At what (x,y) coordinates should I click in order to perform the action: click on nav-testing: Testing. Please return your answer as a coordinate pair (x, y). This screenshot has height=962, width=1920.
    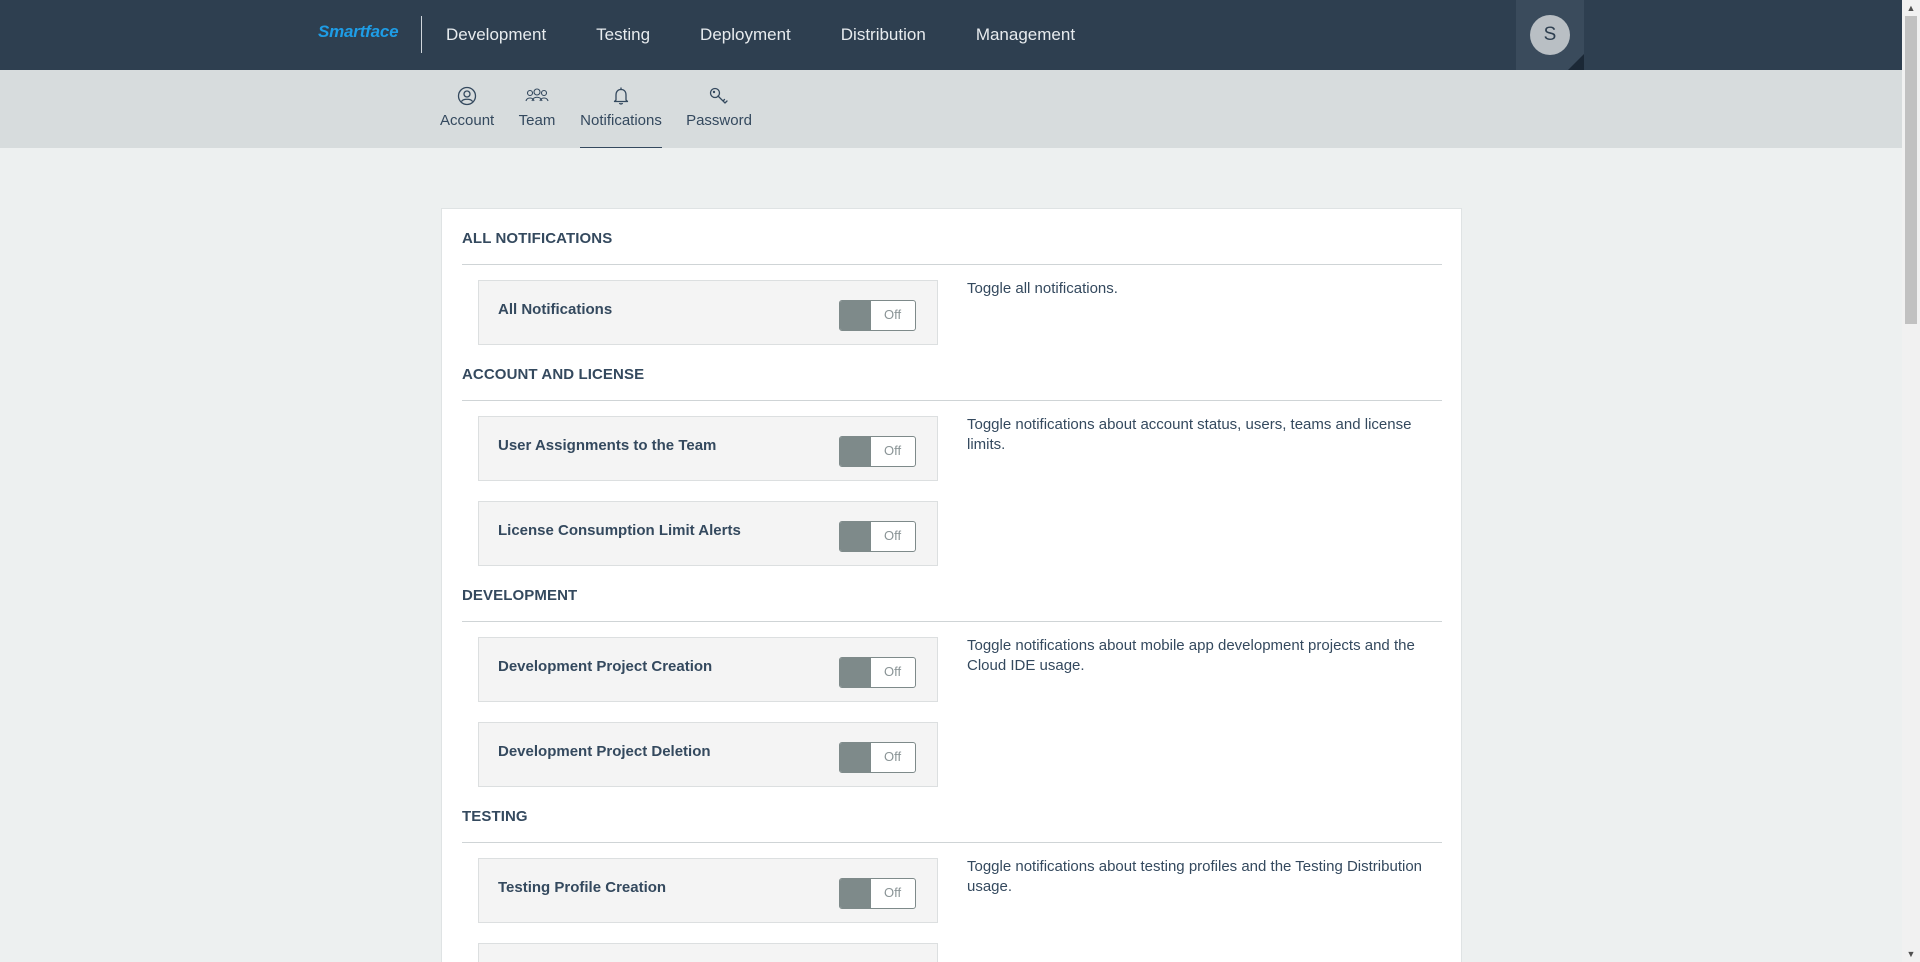
    Looking at the image, I should click on (623, 35).